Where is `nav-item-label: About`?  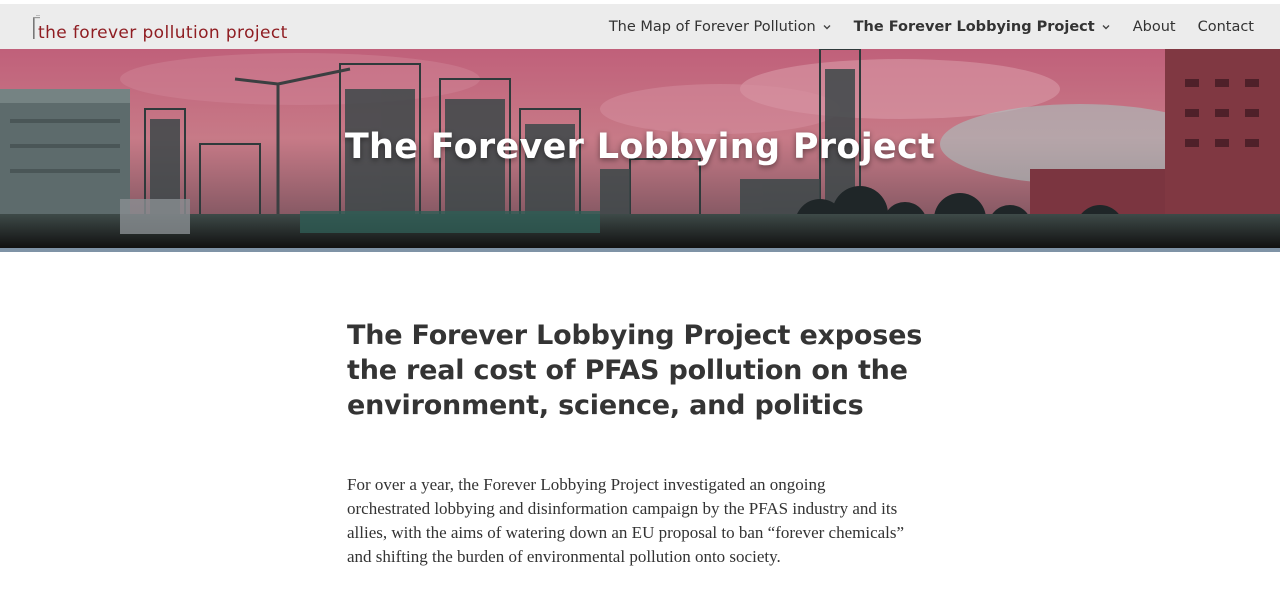 nav-item-label: About is located at coordinates (1154, 26).